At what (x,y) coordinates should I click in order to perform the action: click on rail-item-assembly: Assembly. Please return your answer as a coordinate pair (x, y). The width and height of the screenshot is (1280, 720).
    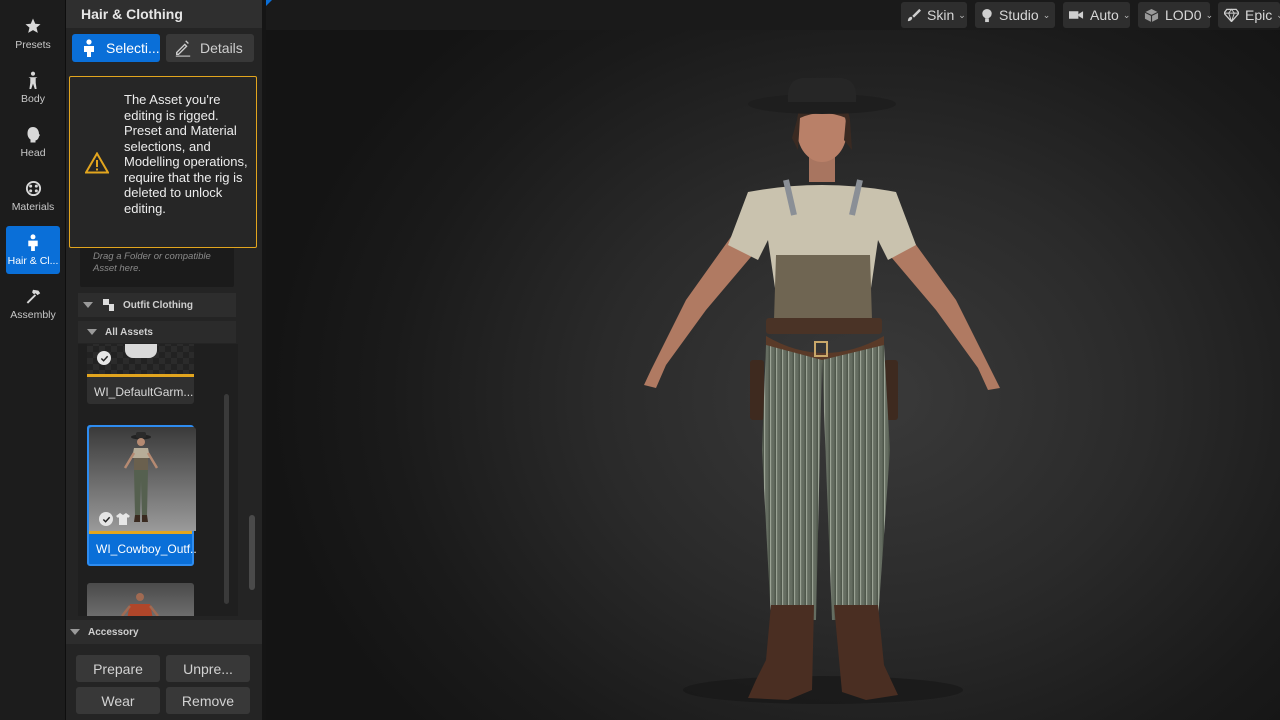
    Looking at the image, I should click on (33, 304).